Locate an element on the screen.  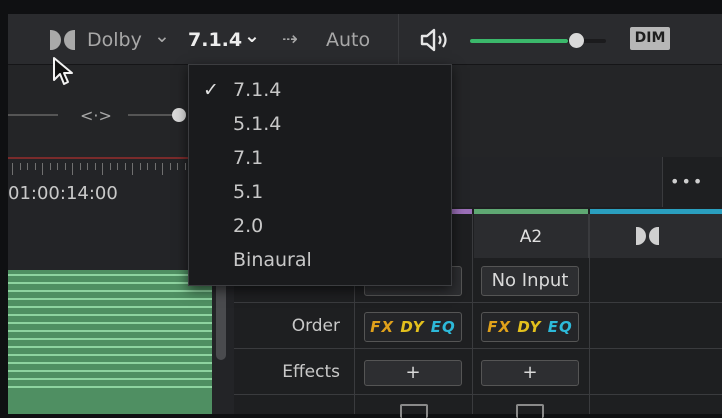
volume-slider-fill is located at coordinates (519, 41).